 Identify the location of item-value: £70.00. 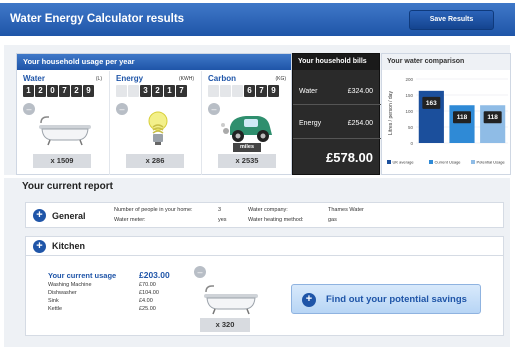
(147, 285).